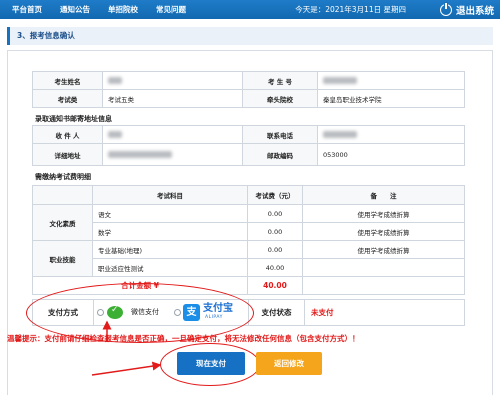 The height and width of the screenshot is (395, 500). I want to click on logout-label: 退出系统, so click(474, 11).